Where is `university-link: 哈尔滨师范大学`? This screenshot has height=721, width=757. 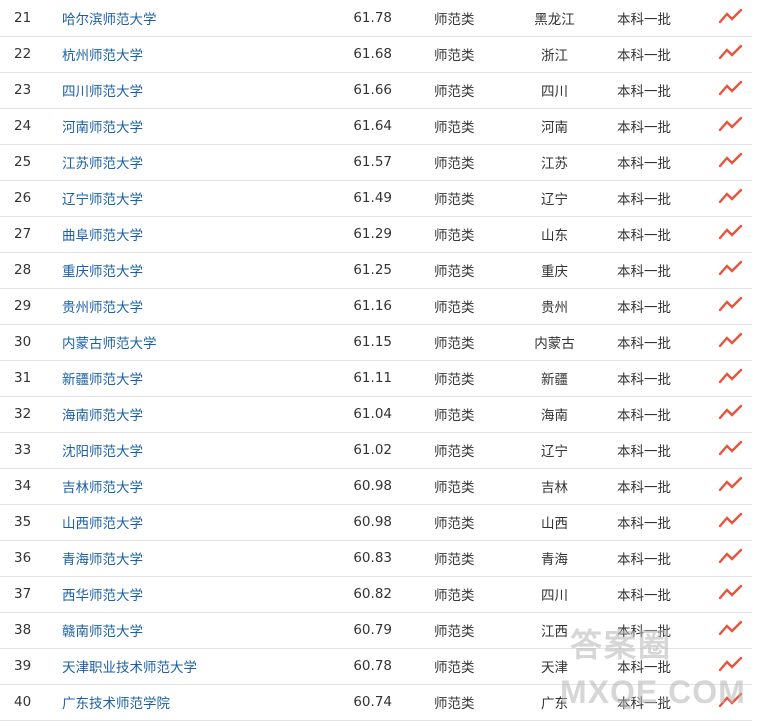
university-link: 哈尔滨师范大学 is located at coordinates (109, 20).